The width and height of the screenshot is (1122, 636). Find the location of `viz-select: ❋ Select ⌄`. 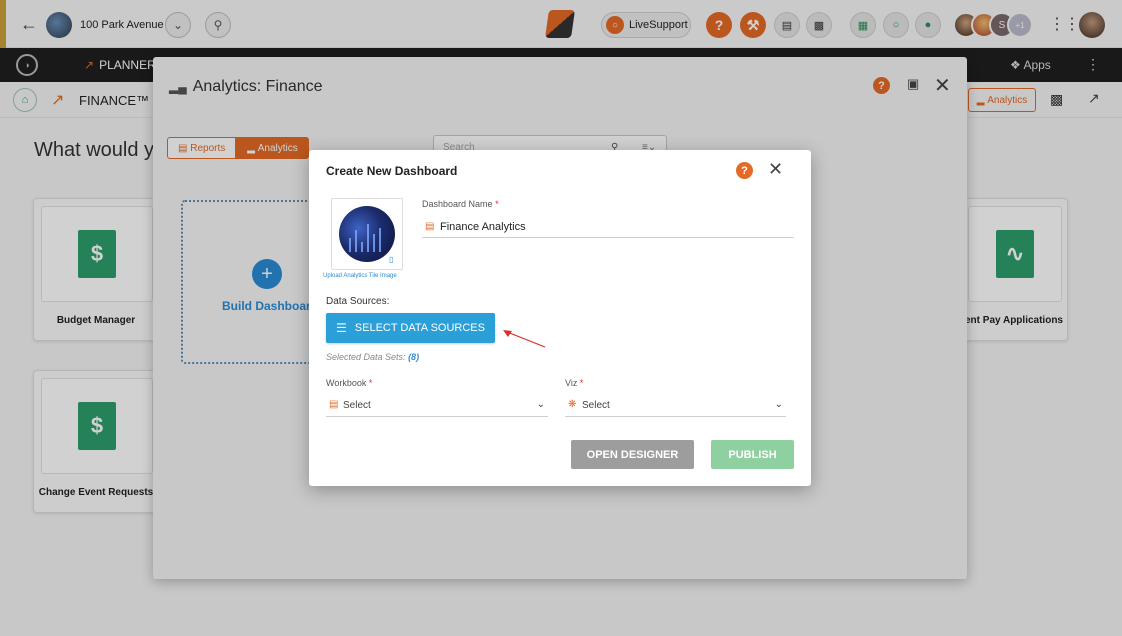

viz-select: ❋ Select ⌄ is located at coordinates (675, 406).